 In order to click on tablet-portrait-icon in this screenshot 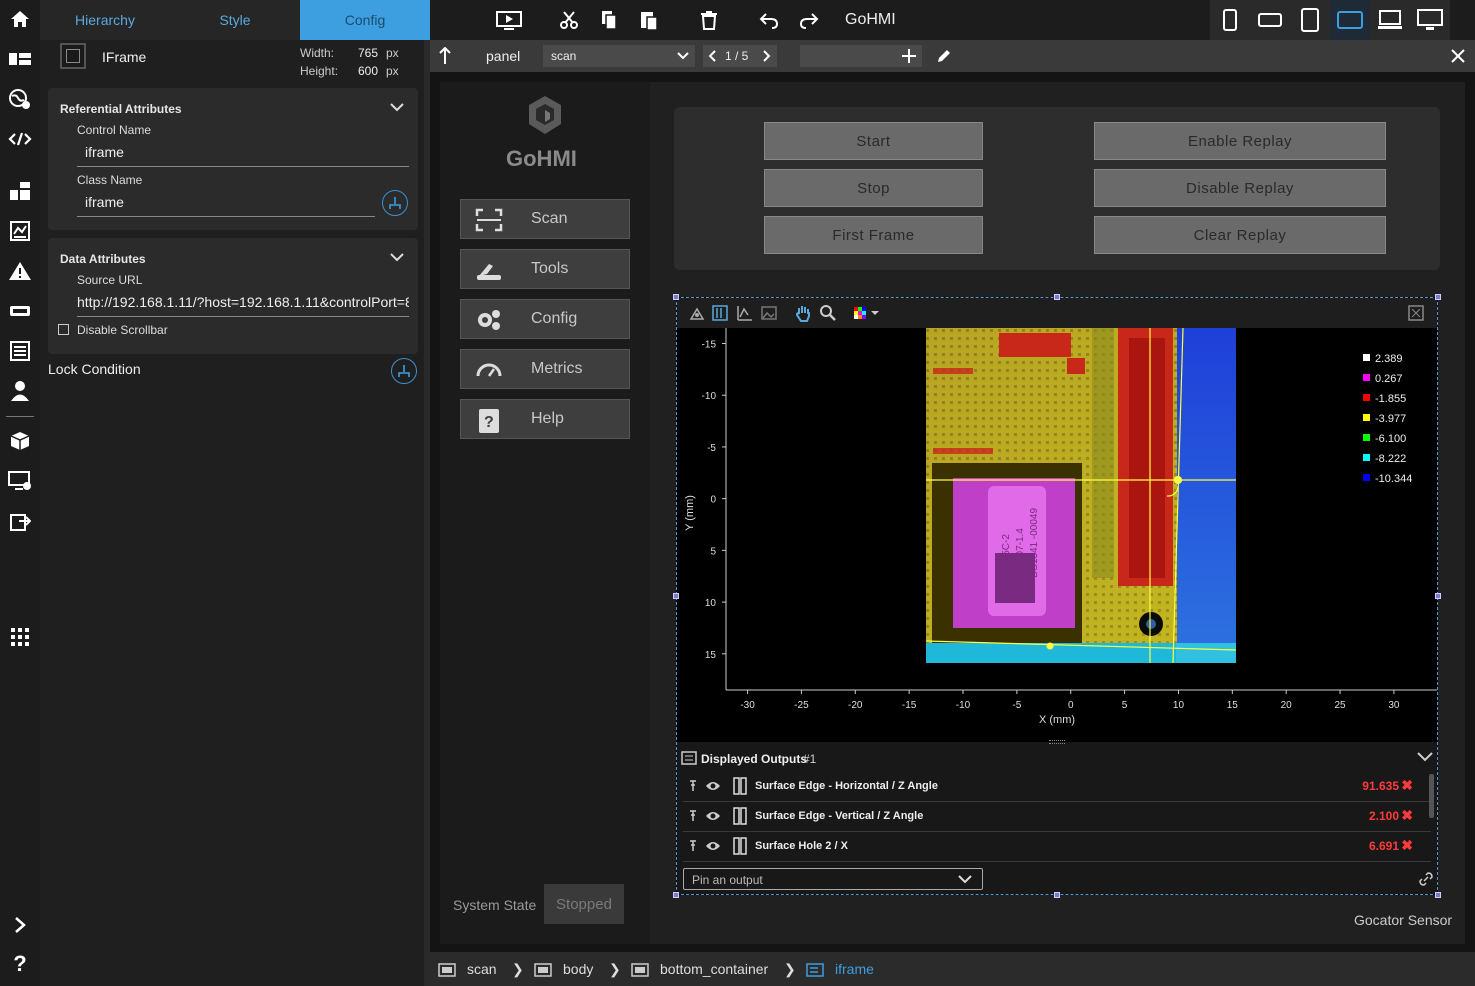, I will do `click(1310, 20)`.